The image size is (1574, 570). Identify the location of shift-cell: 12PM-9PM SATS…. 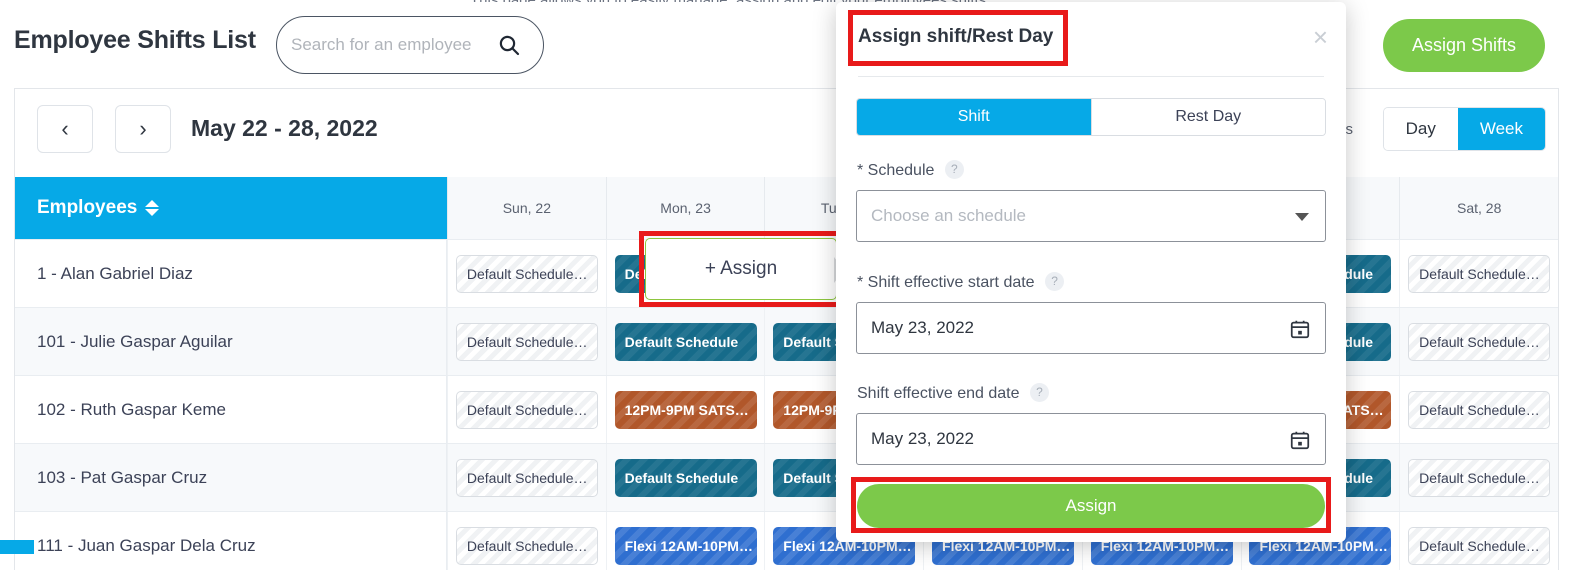
(685, 409).